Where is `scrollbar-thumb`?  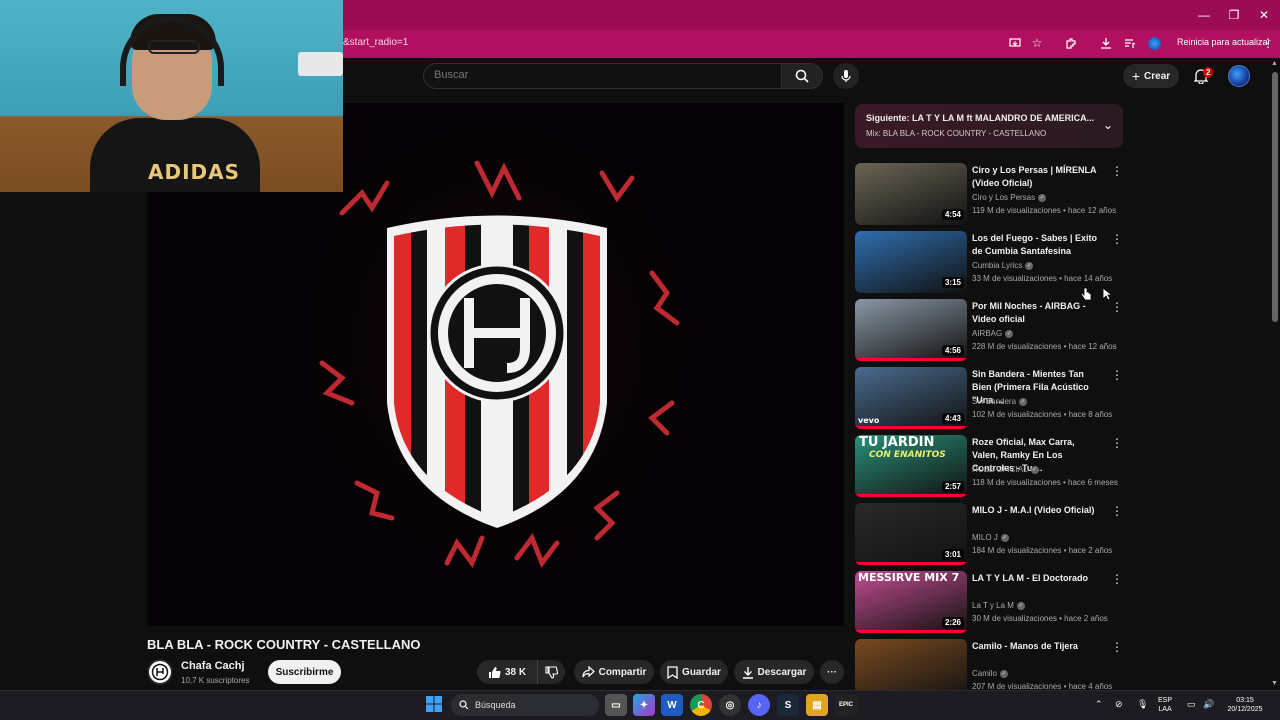 scrollbar-thumb is located at coordinates (1275, 197).